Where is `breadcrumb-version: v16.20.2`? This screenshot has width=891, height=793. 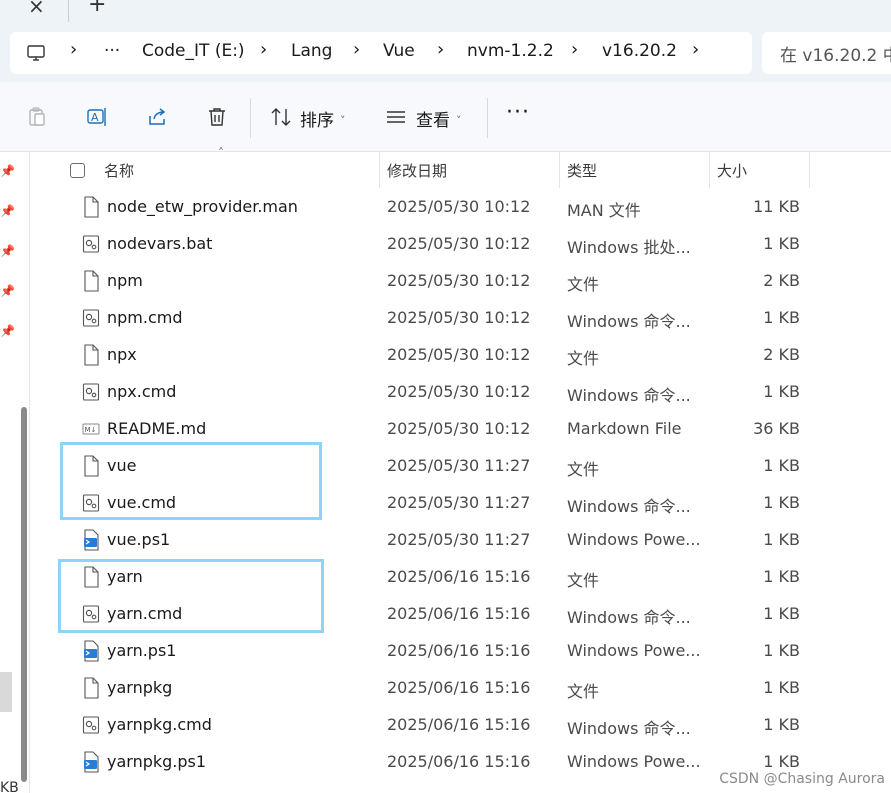
breadcrumb-version: v16.20.2 is located at coordinates (639, 51).